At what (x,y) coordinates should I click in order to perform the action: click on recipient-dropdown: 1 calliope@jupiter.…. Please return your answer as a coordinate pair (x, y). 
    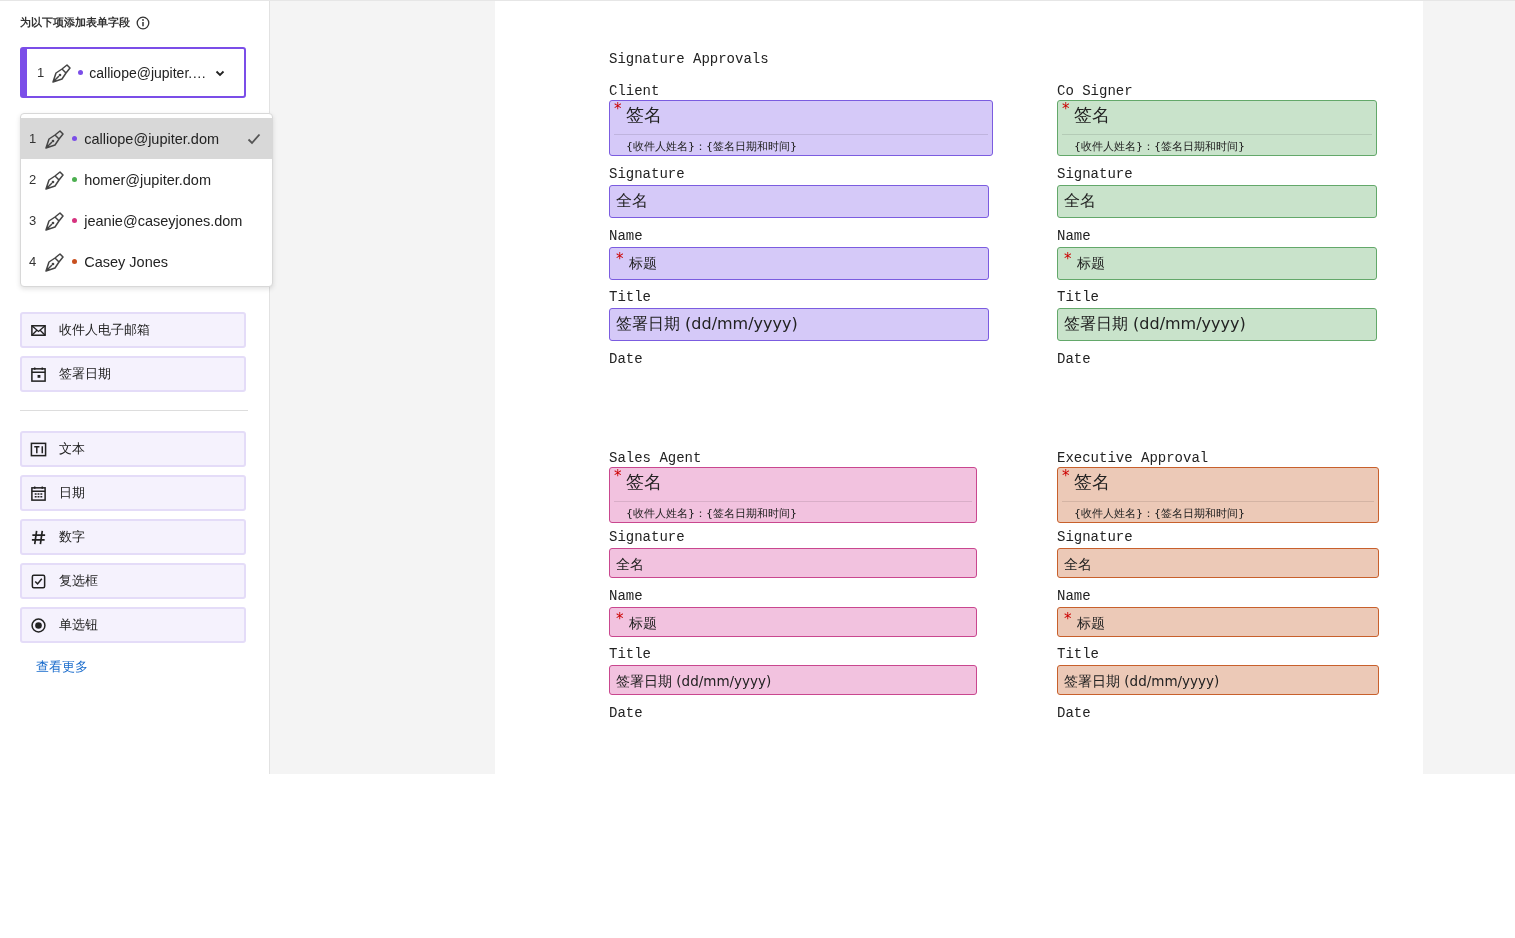
    Looking at the image, I should click on (133, 72).